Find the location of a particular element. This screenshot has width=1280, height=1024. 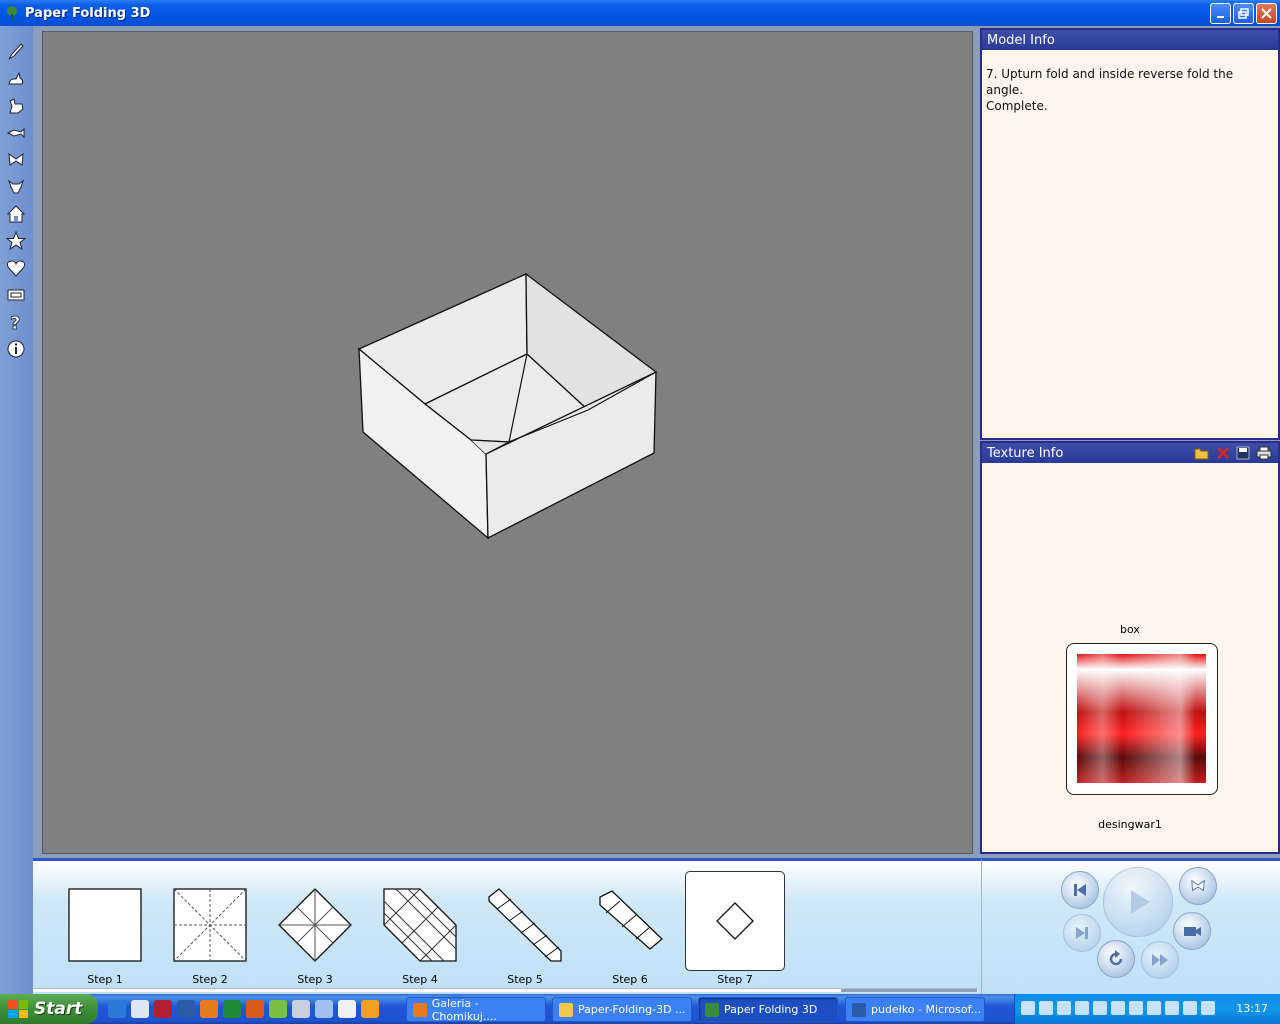

delete-icon is located at coordinates (1223, 453).